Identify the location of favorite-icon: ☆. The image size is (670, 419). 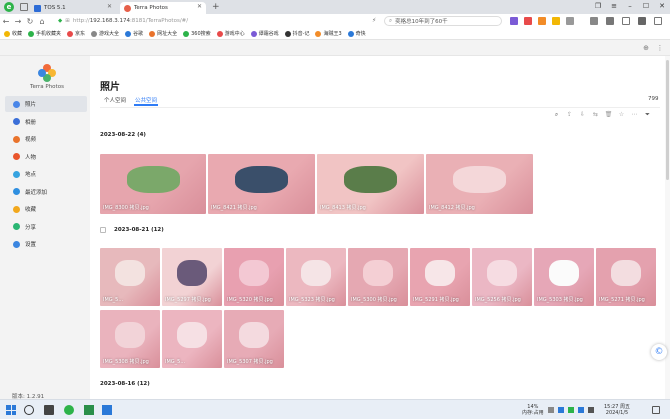
(621, 115).